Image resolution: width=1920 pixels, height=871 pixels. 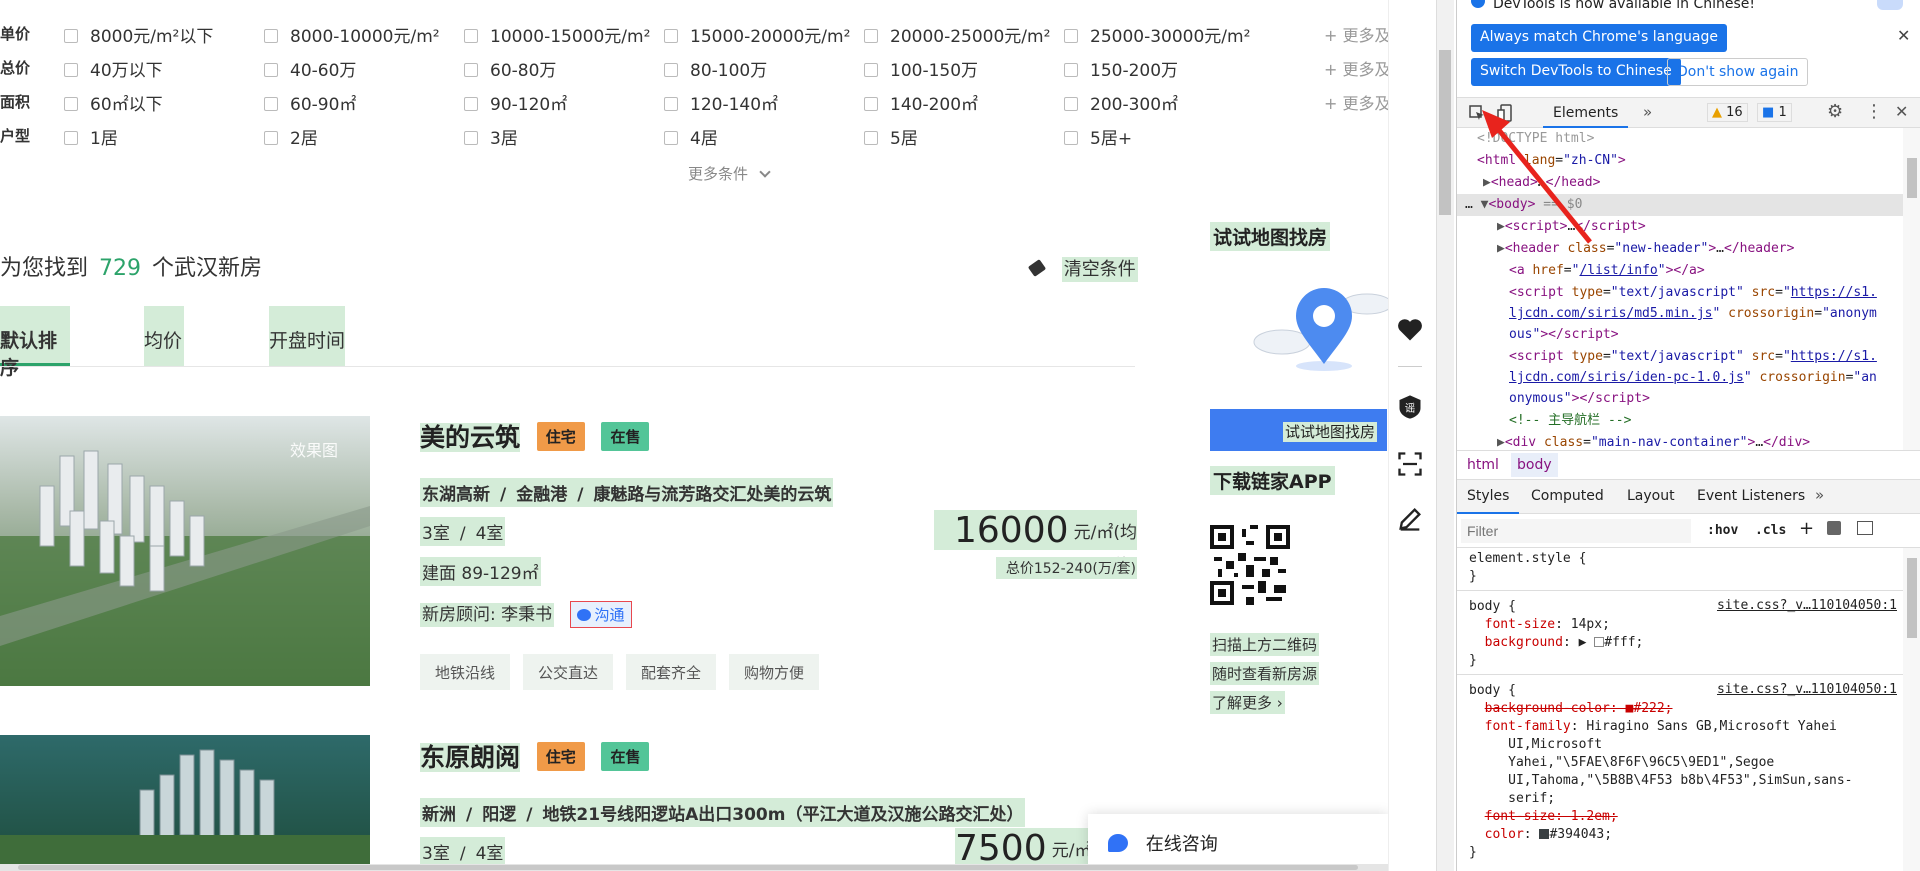 I want to click on hov-toggle: :hov, so click(x=1722, y=530).